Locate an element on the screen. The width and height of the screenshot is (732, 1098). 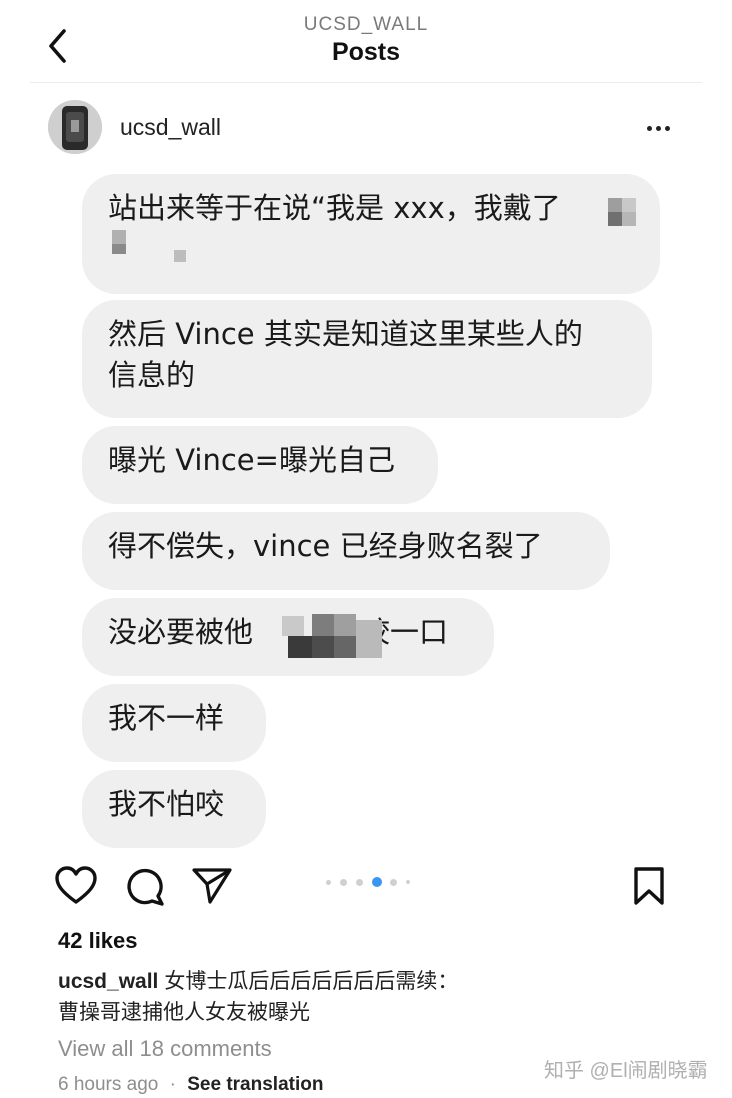
heart-icon is located at coordinates (76, 885).